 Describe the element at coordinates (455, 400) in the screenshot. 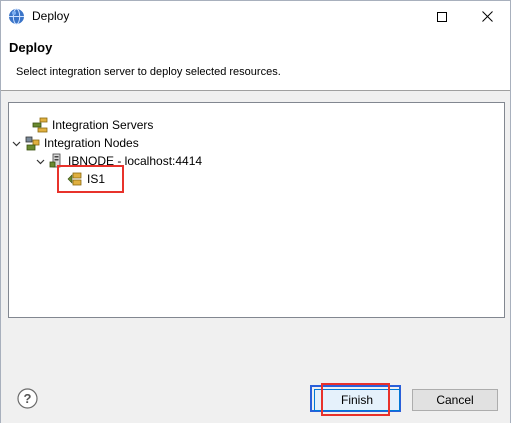

I see `cancel-button: Cancel` at that location.